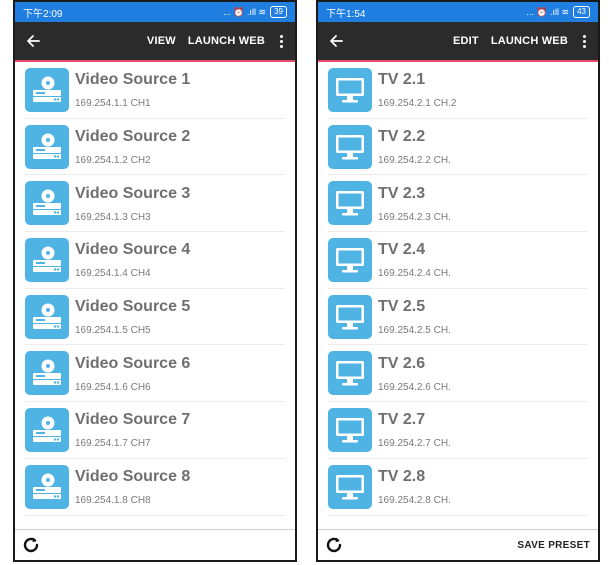 Image resolution: width=609 pixels, height=565 pixels. What do you see at coordinates (414, 330) in the screenshot?
I see `item-subtitle: 169.254.2.5 CH.` at bounding box center [414, 330].